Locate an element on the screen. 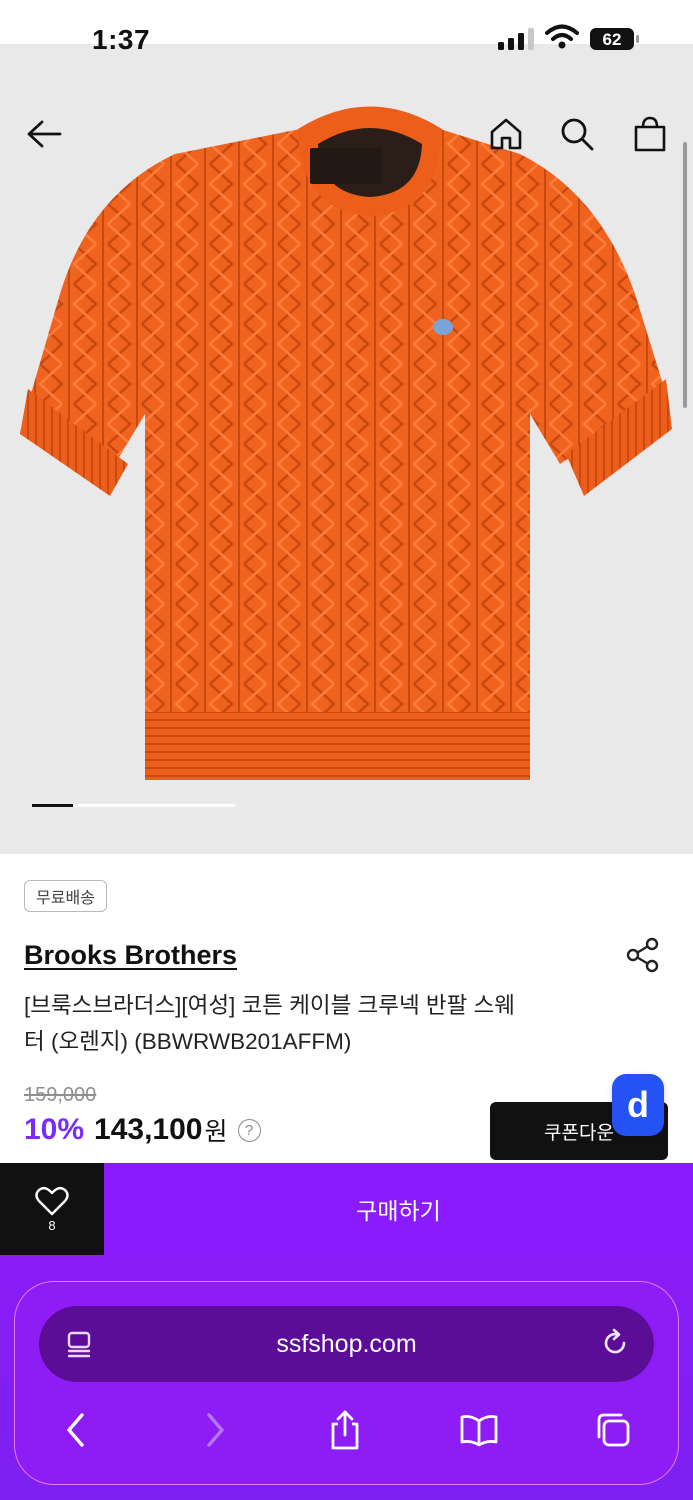  price-row: 10% 143,100 원 ? is located at coordinates (142, 1130).